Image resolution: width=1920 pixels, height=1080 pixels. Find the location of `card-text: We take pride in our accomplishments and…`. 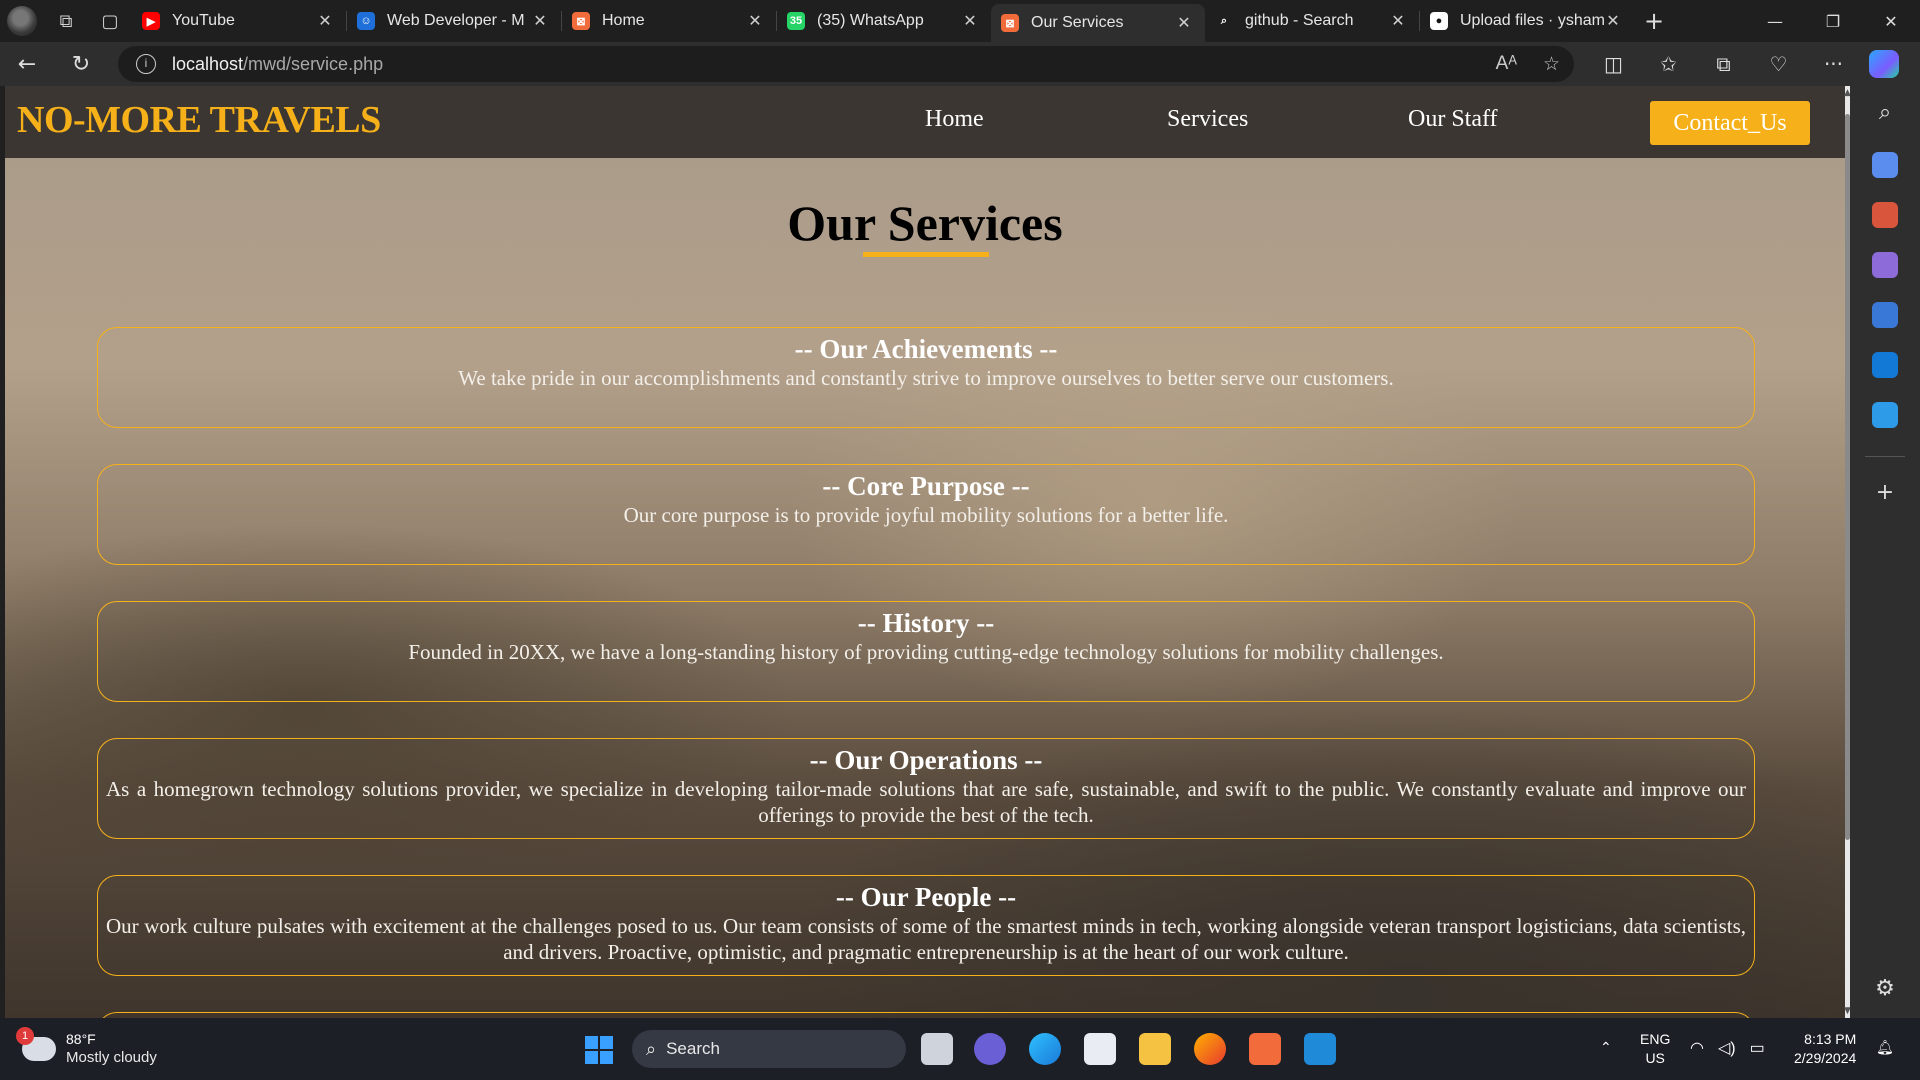

card-text: We take pride in our accomplishments and… is located at coordinates (926, 378).